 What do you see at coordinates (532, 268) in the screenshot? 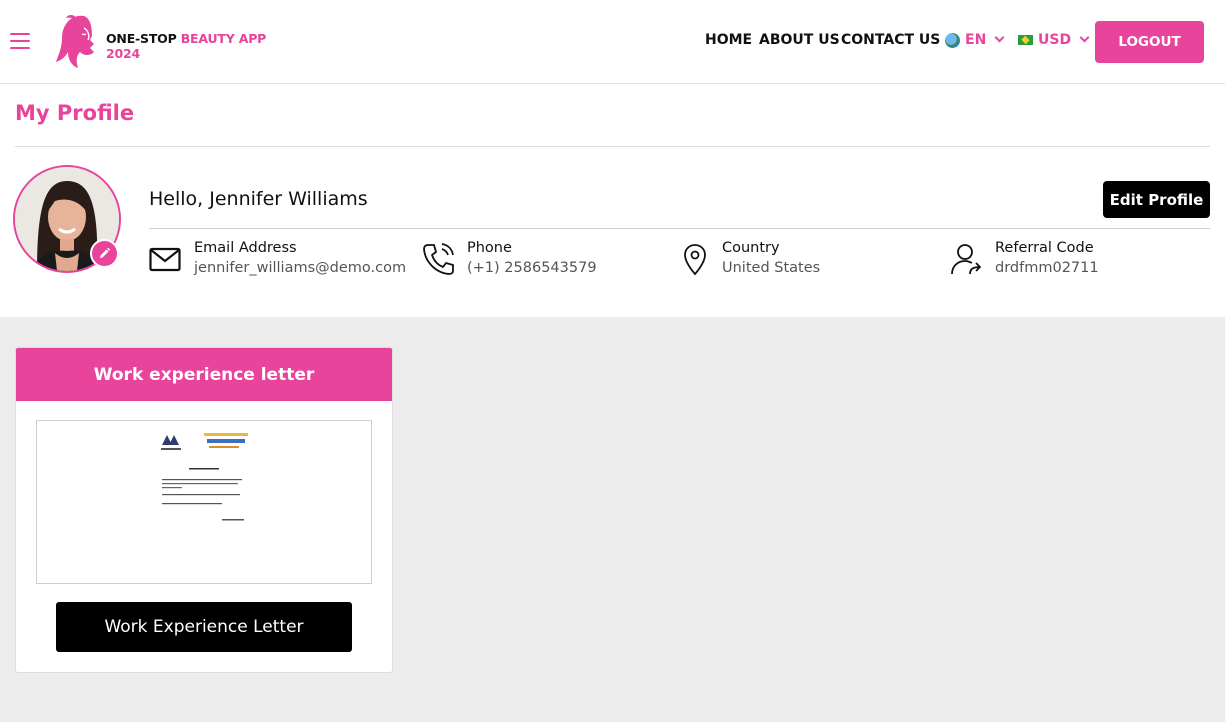
I see `phone-value: (+1) 2586543579` at bounding box center [532, 268].